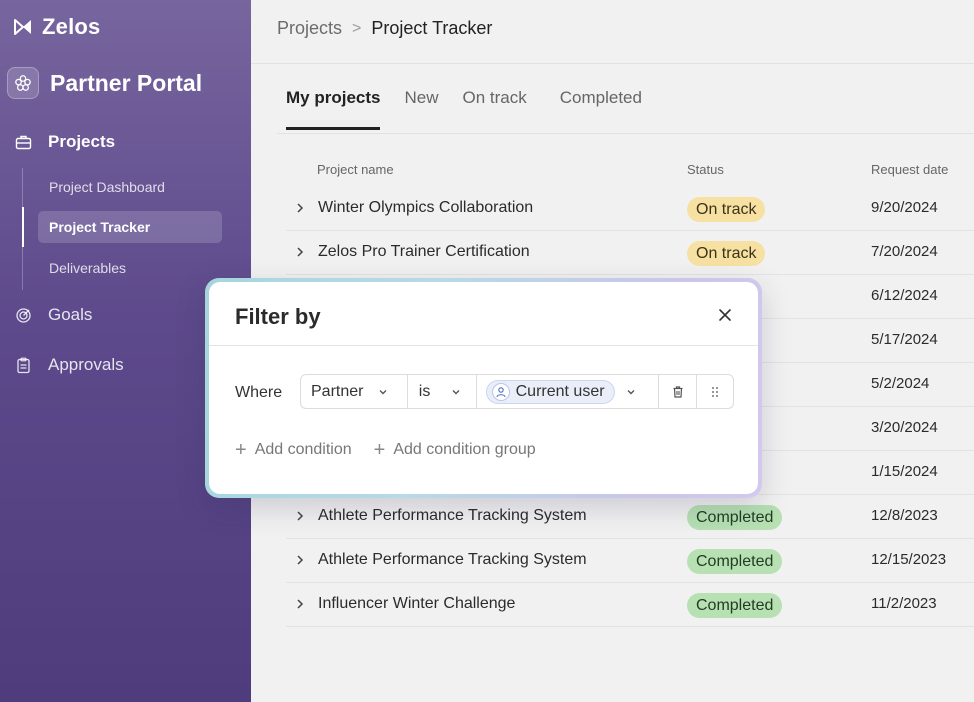 The image size is (974, 702). I want to click on add-links: + Add condition + Add condition group, so click(385, 450).